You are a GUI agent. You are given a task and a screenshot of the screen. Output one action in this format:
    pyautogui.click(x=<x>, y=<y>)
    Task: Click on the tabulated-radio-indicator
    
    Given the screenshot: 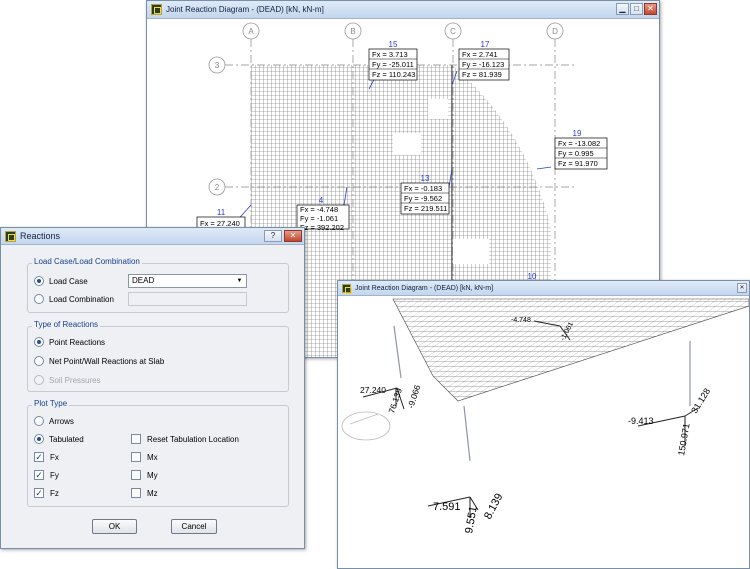 What is the action you would take?
    pyautogui.click(x=39, y=439)
    